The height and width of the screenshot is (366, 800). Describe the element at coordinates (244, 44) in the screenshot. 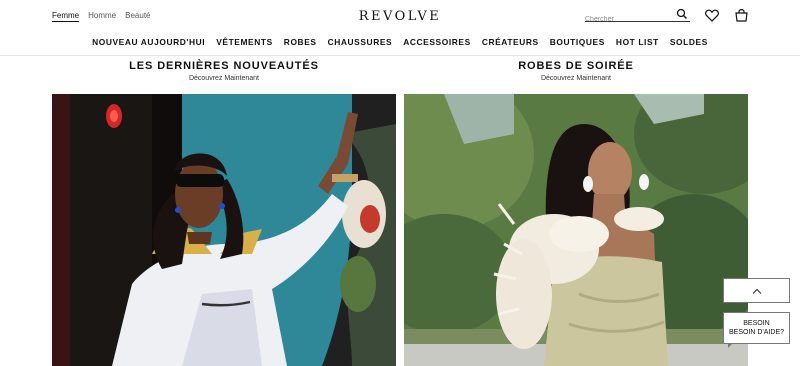

I see `nav-item-vetements: VÊTEMENTS` at that location.